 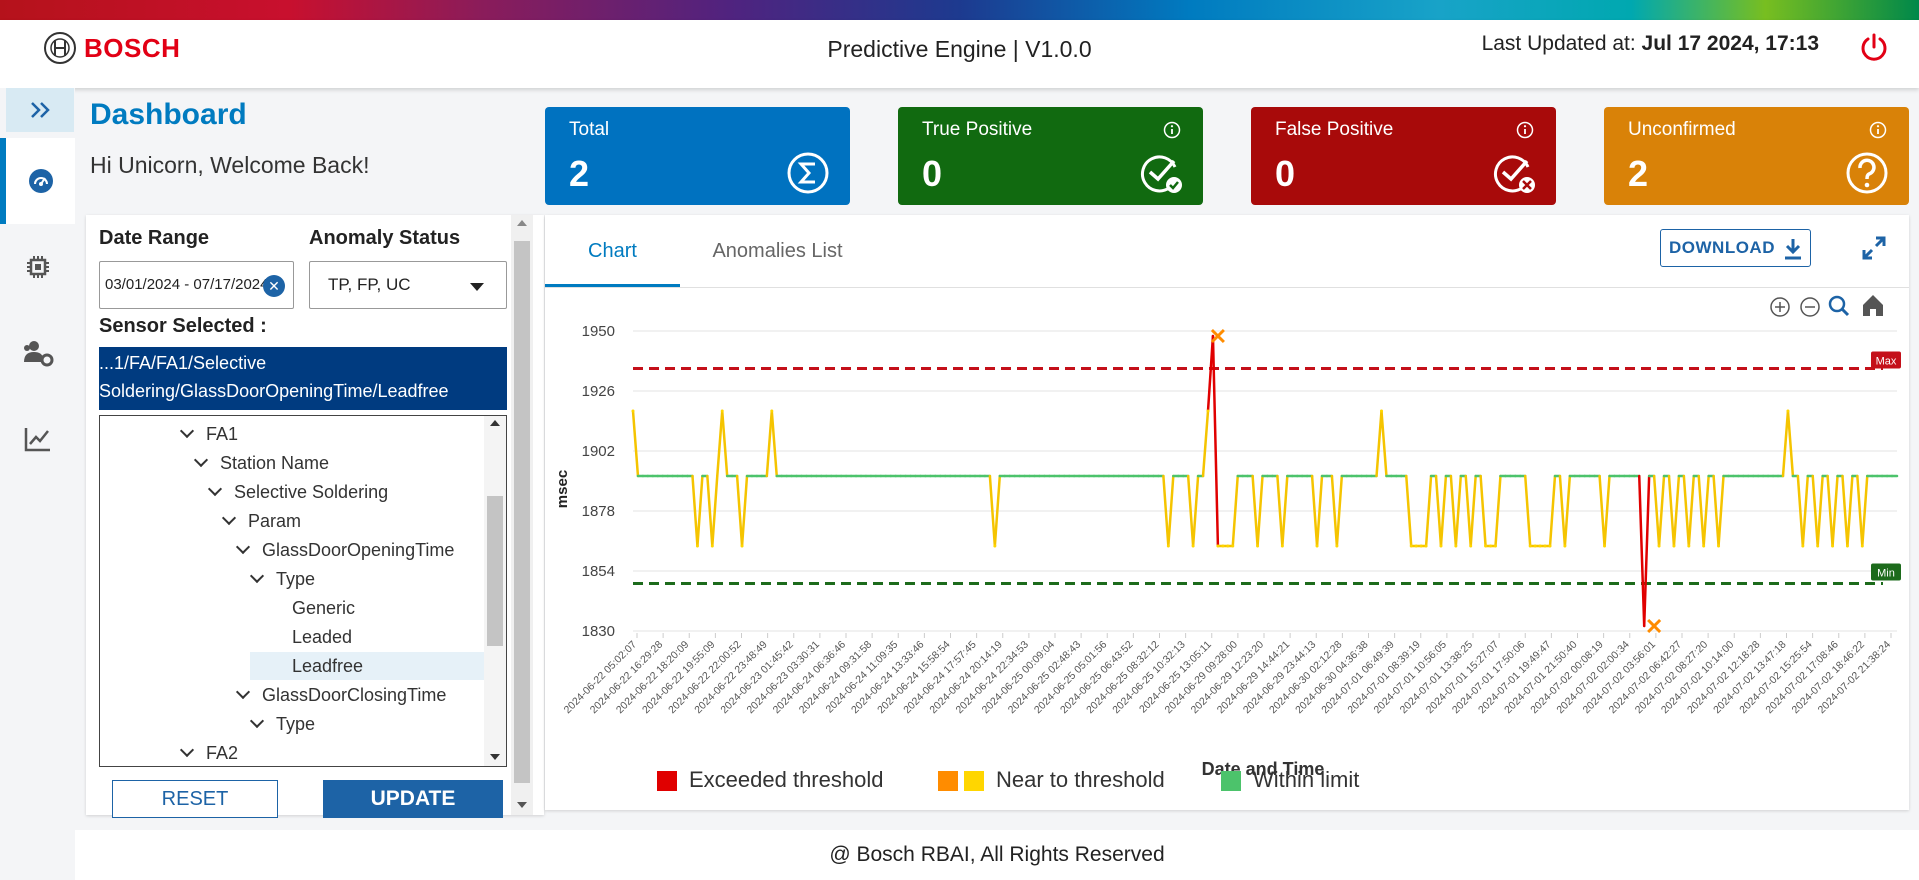 What do you see at coordinates (340, 695) in the screenshot?
I see `tree-node: GlassDoorClosingTime` at bounding box center [340, 695].